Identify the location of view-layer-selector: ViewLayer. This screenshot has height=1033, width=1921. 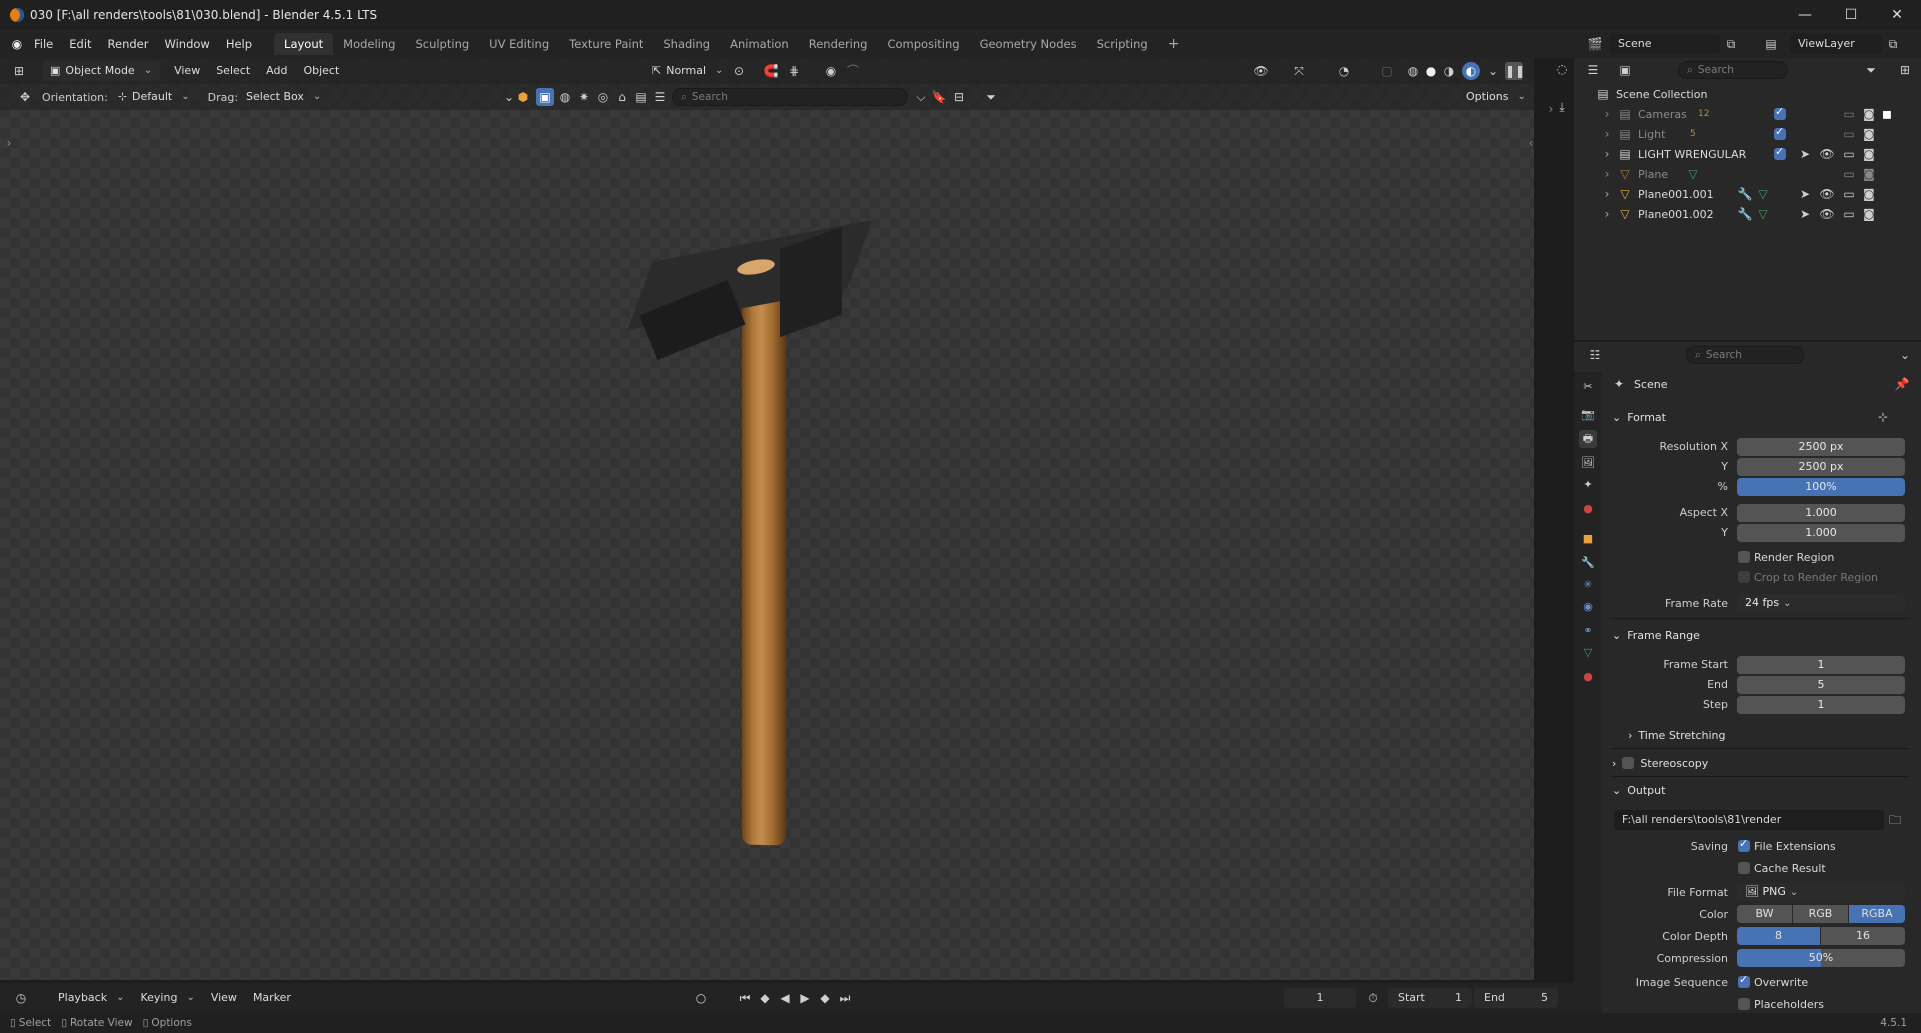
(1836, 44).